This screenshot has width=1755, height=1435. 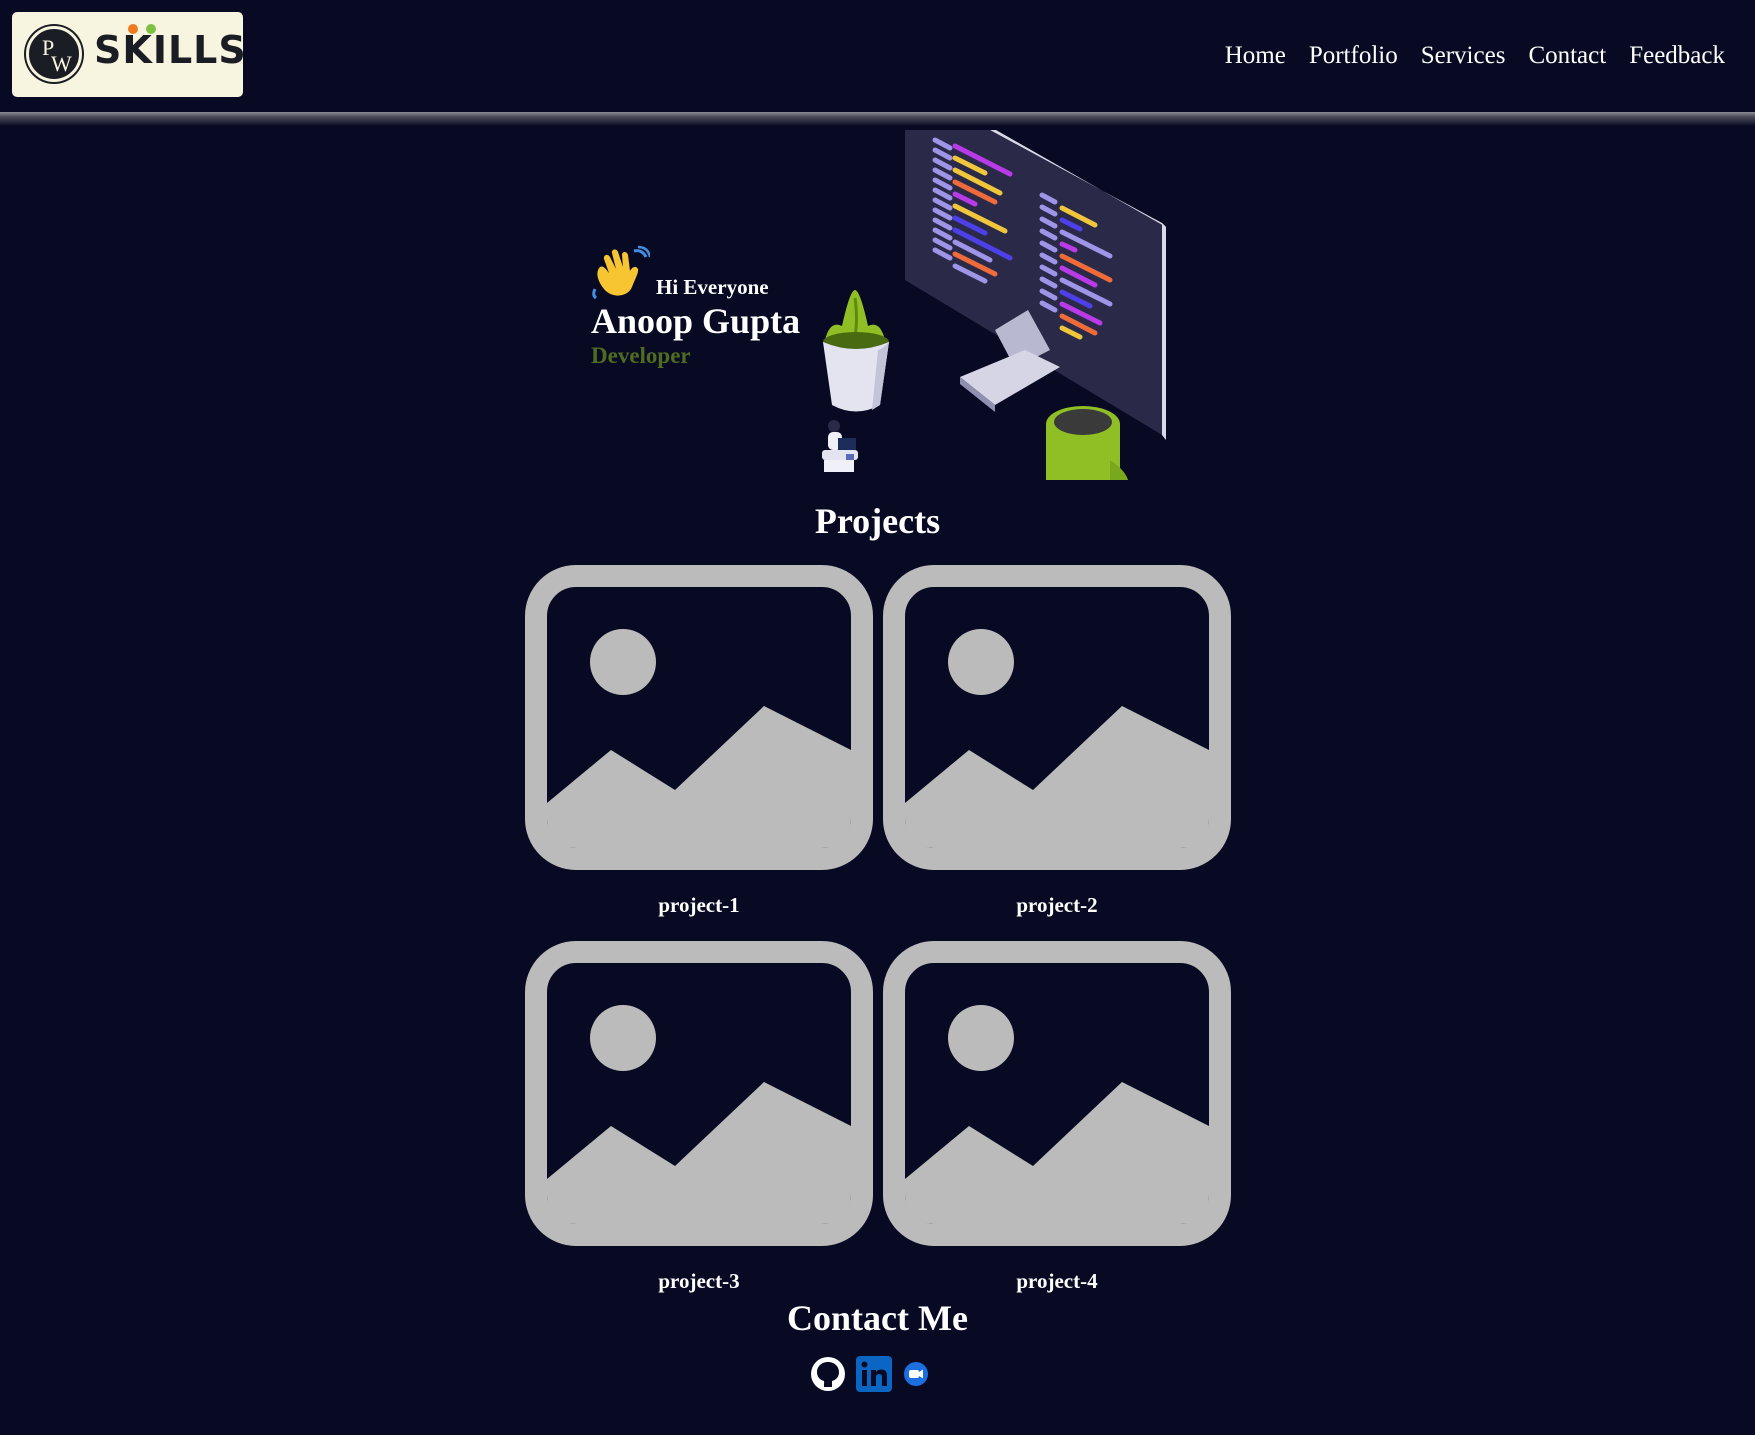 I want to click on project-card-4: project-4, so click(x=1057, y=1117).